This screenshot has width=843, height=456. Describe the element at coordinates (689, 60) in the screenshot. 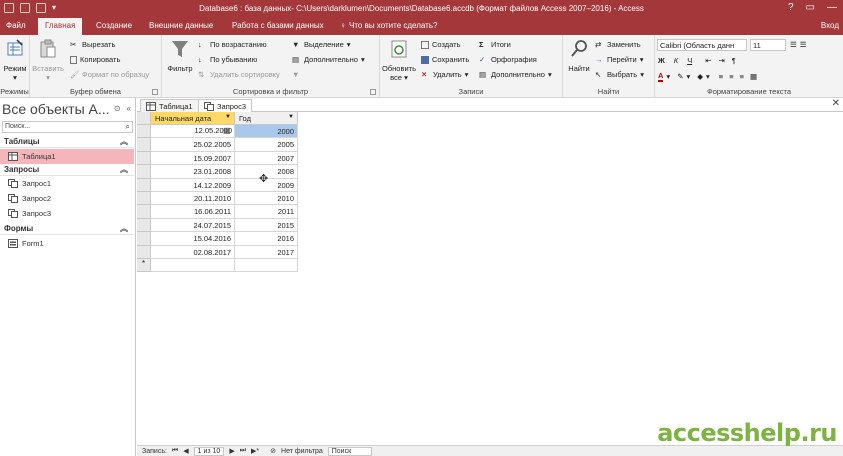

I see `underline-button: Ч` at that location.